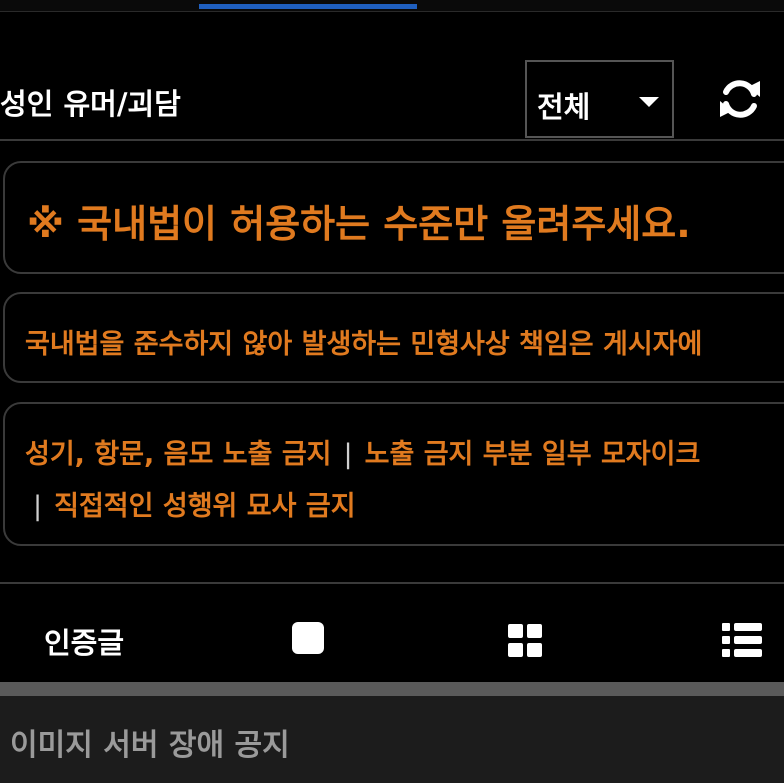 The image size is (784, 783). I want to click on tab-certified-posts: 인증글, so click(84, 641).